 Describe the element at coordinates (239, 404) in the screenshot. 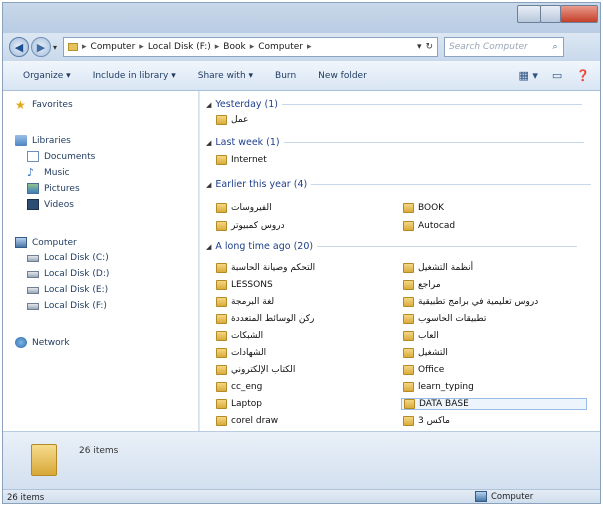

I see `folder-item: Laptop` at that location.